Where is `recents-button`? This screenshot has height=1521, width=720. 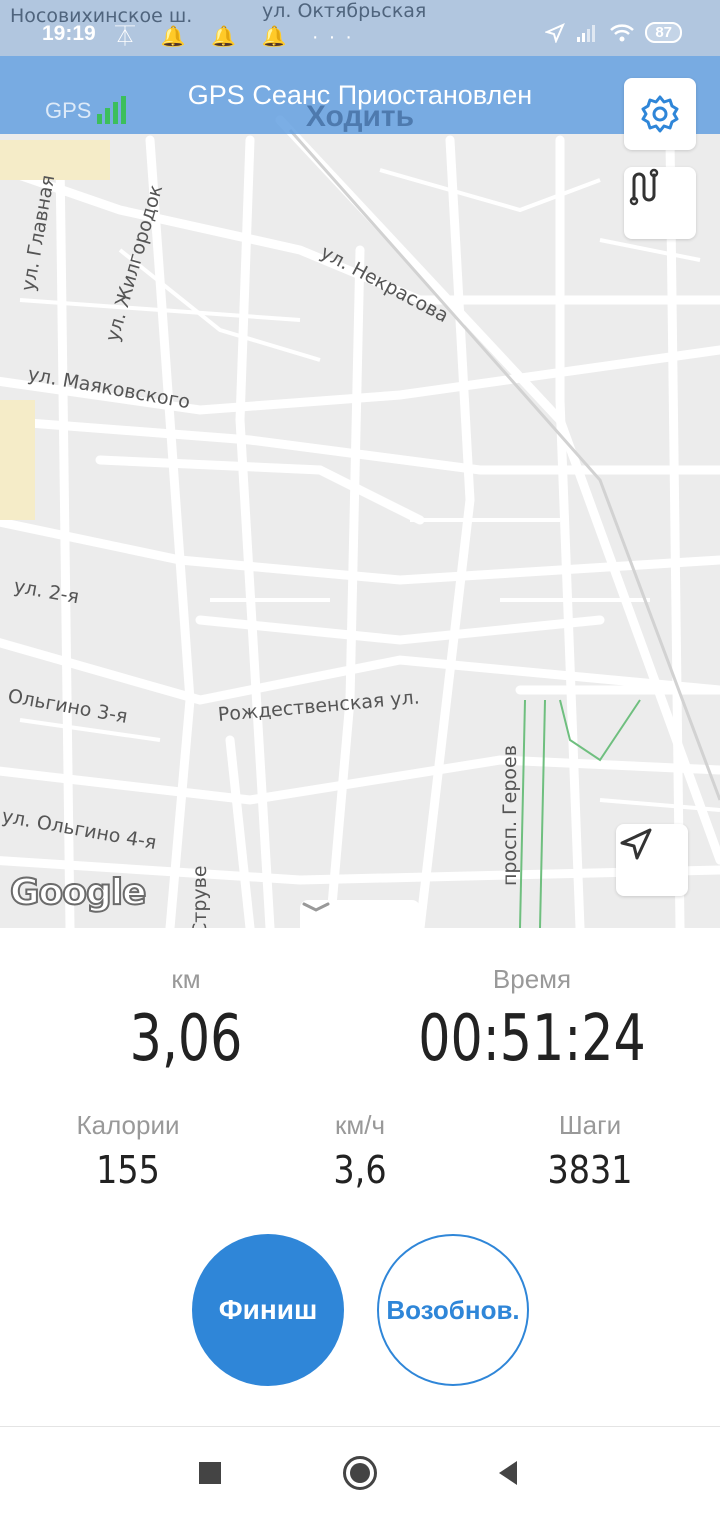 recents-button is located at coordinates (210, 1473).